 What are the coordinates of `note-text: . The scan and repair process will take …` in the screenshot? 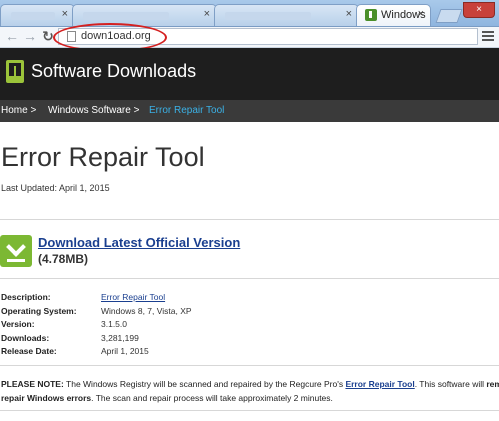 It's located at (212, 398).